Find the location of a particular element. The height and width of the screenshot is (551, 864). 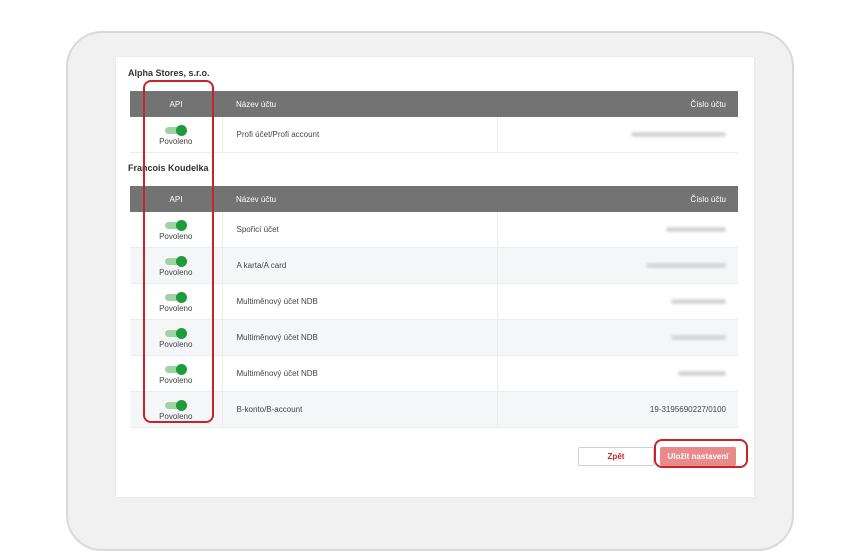

account-name: Spořicí účet is located at coordinates (360, 230).